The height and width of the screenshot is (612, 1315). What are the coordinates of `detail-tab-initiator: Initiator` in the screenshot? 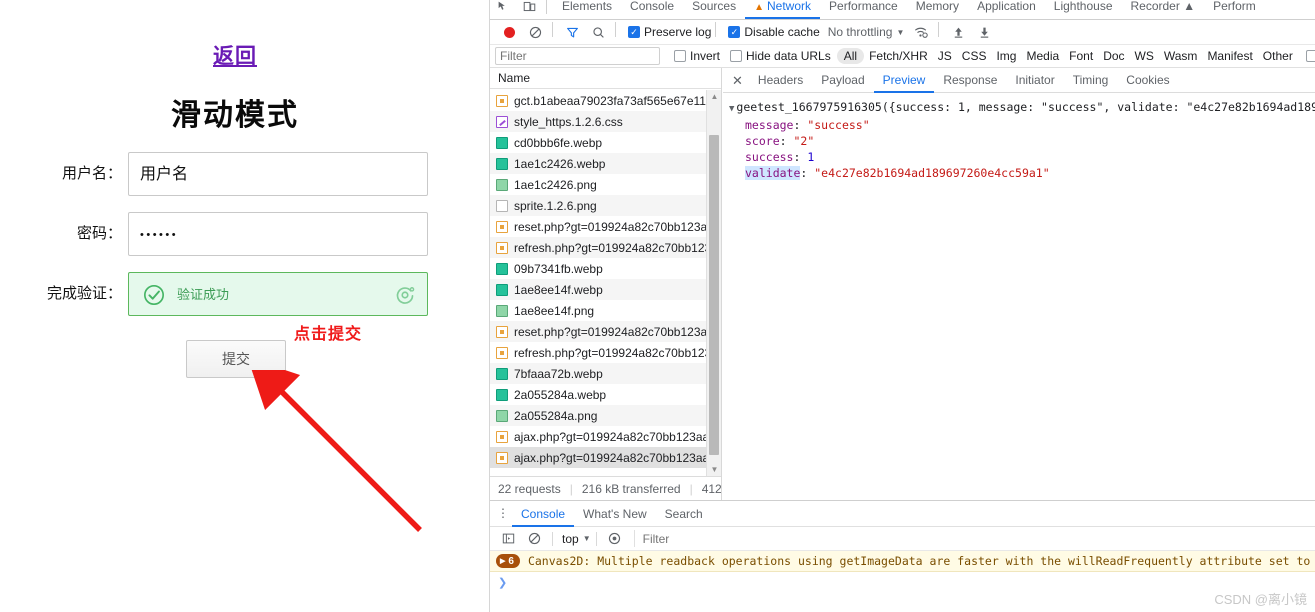 It's located at (1034, 80).